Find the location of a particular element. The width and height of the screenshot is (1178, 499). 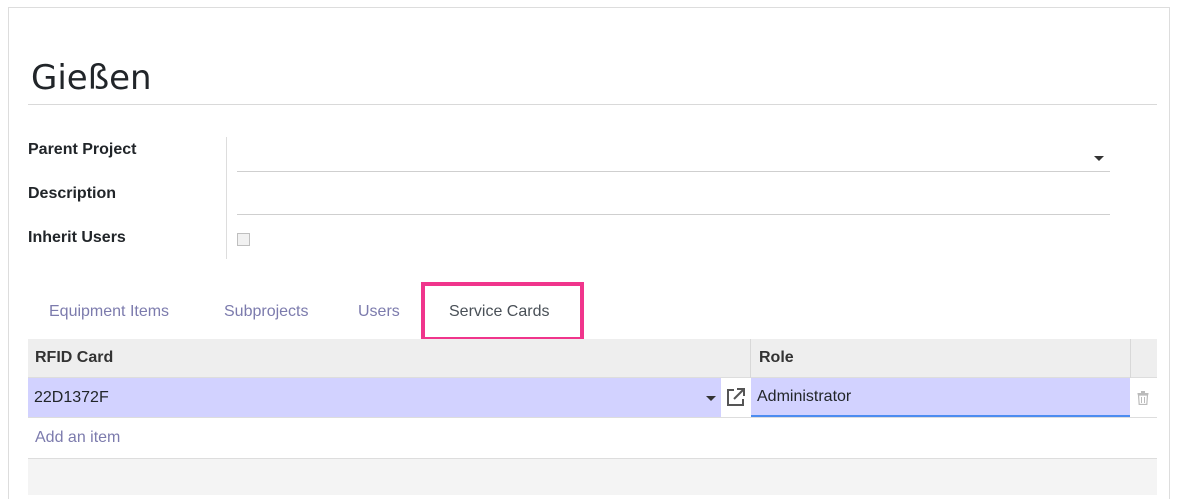

description-label: Description is located at coordinates (72, 193).